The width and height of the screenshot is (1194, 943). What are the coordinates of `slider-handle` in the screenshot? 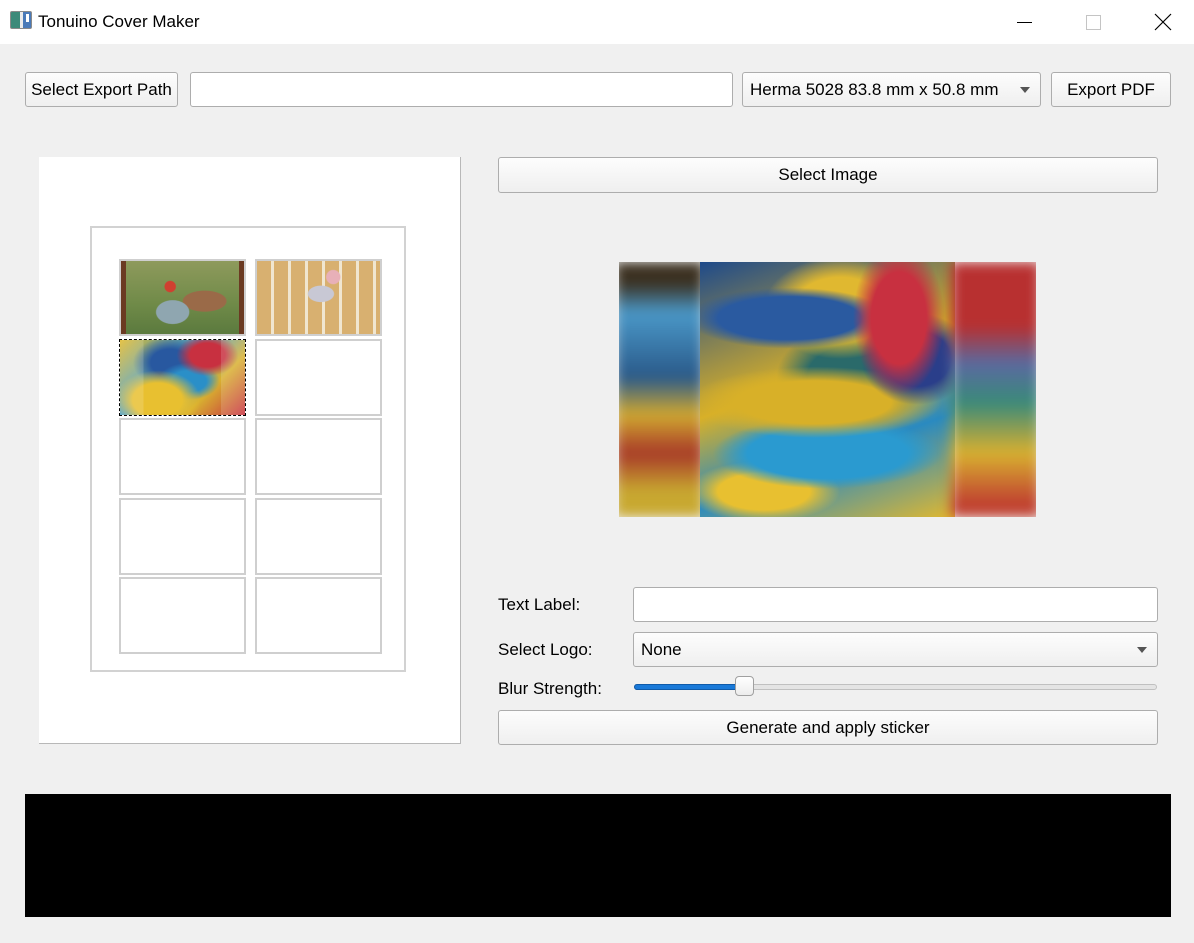 It's located at (744, 686).